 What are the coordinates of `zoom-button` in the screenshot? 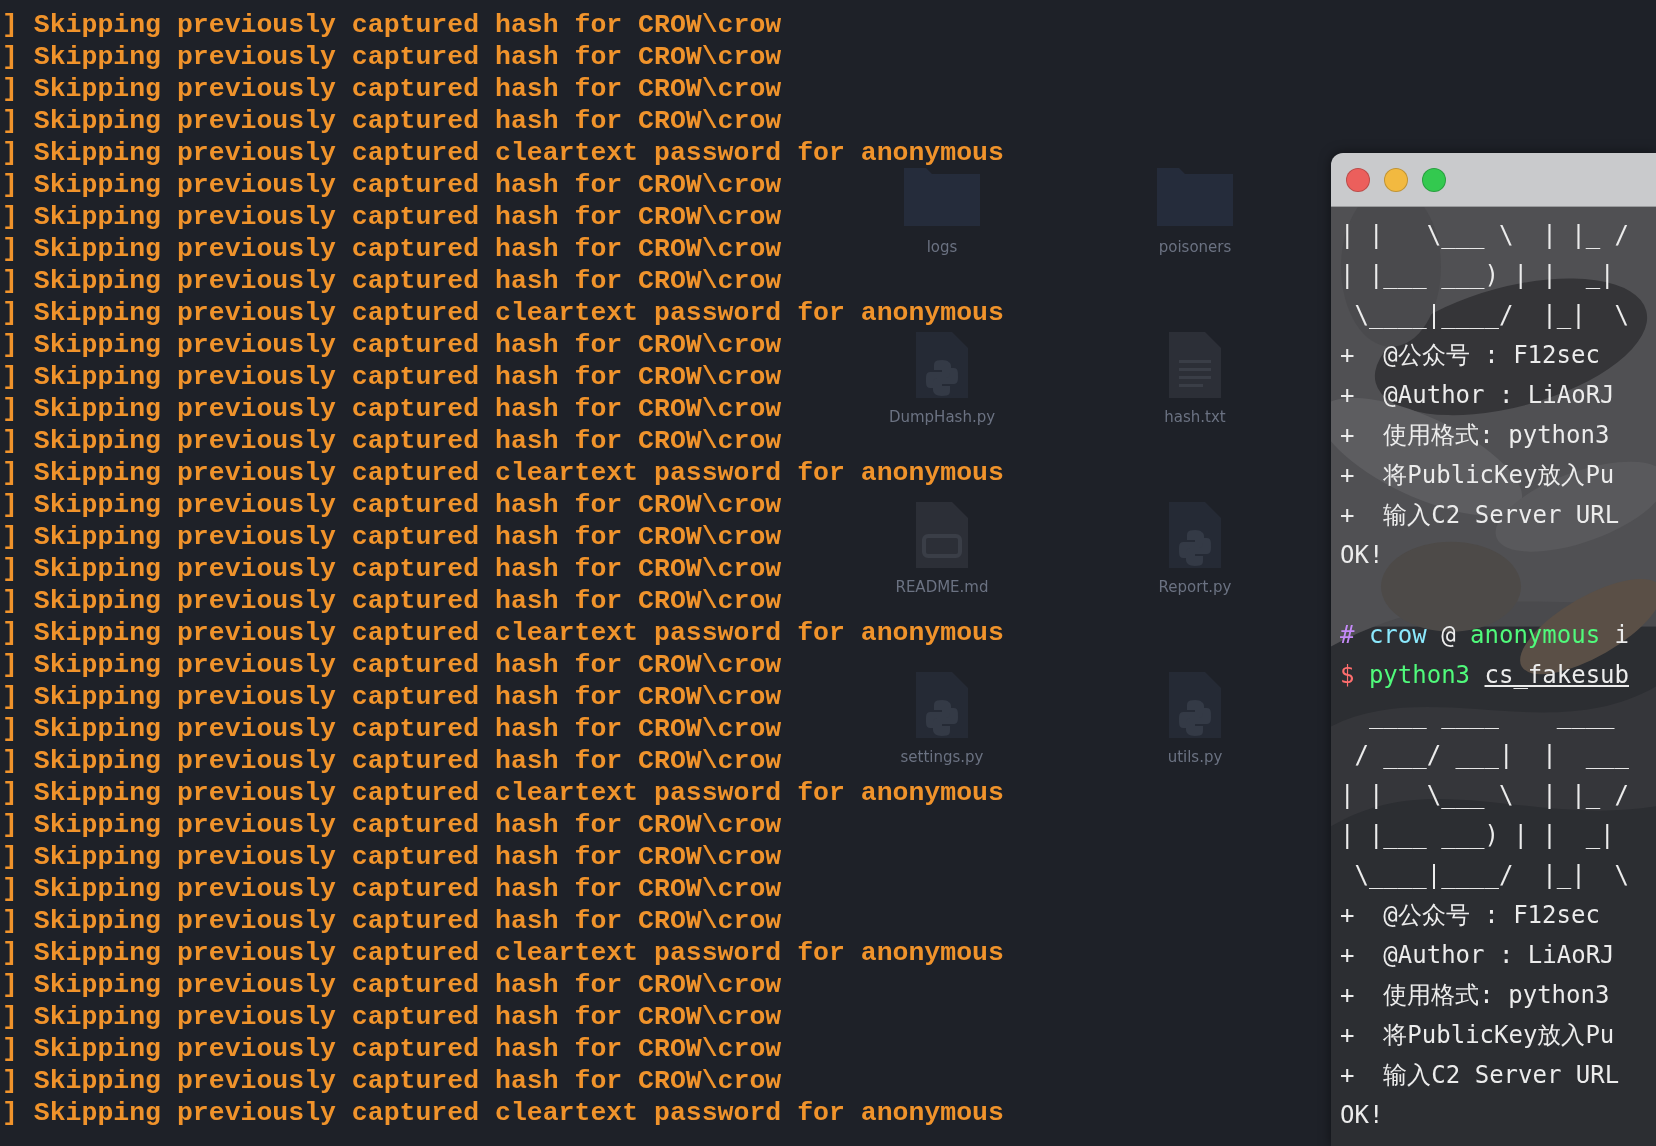 It's located at (1434, 179).